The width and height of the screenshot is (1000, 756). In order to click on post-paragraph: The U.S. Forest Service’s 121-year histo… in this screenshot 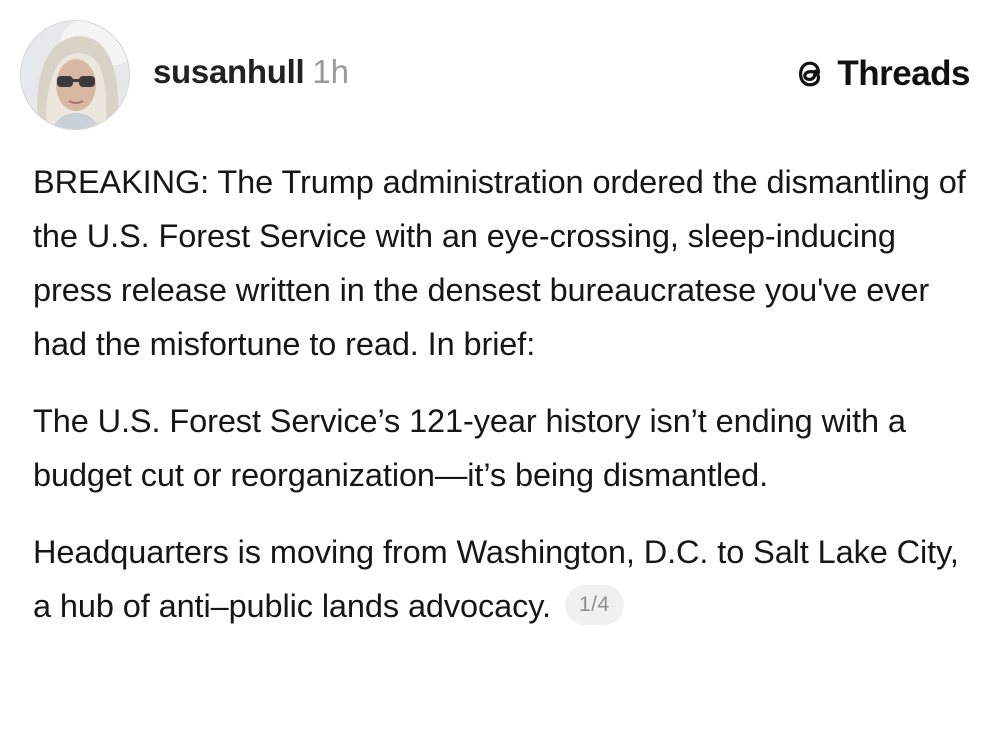, I will do `click(469, 448)`.